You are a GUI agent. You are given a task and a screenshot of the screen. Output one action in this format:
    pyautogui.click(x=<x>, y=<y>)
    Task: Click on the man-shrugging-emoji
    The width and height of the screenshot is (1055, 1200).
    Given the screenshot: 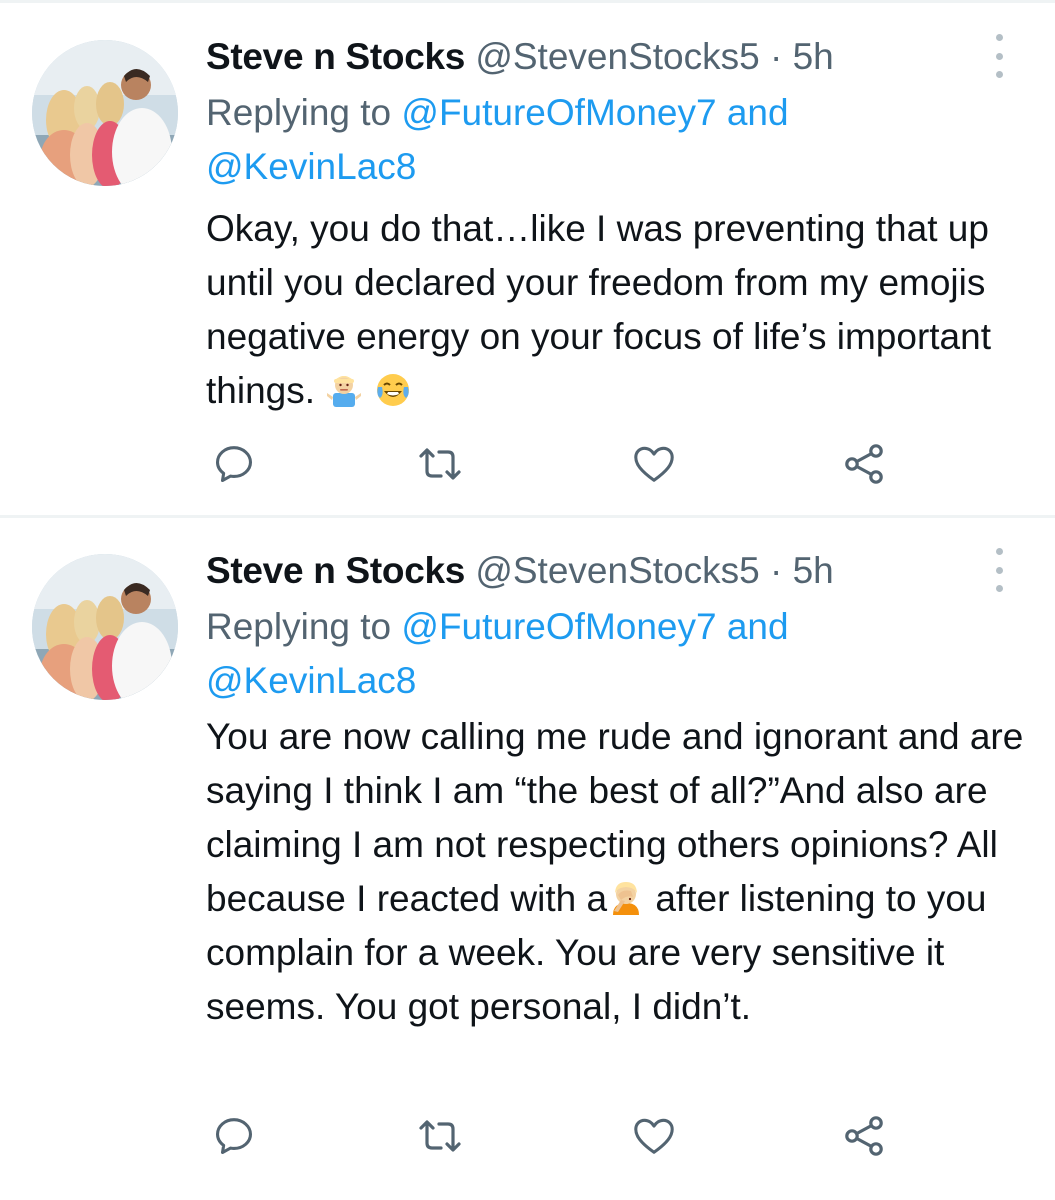 What is the action you would take?
    pyautogui.click(x=344, y=391)
    